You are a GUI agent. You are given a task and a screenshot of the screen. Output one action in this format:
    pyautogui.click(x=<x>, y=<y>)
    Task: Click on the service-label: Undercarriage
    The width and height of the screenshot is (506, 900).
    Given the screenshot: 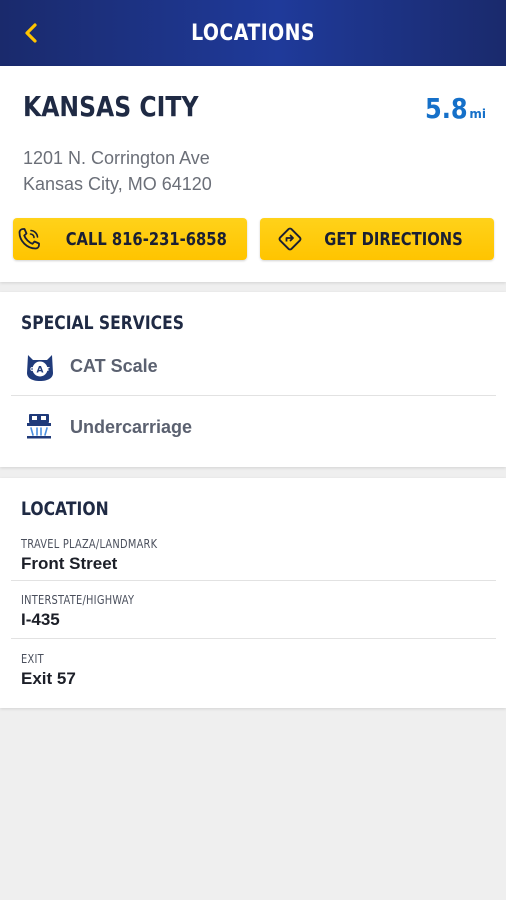 What is the action you would take?
    pyautogui.click(x=131, y=426)
    